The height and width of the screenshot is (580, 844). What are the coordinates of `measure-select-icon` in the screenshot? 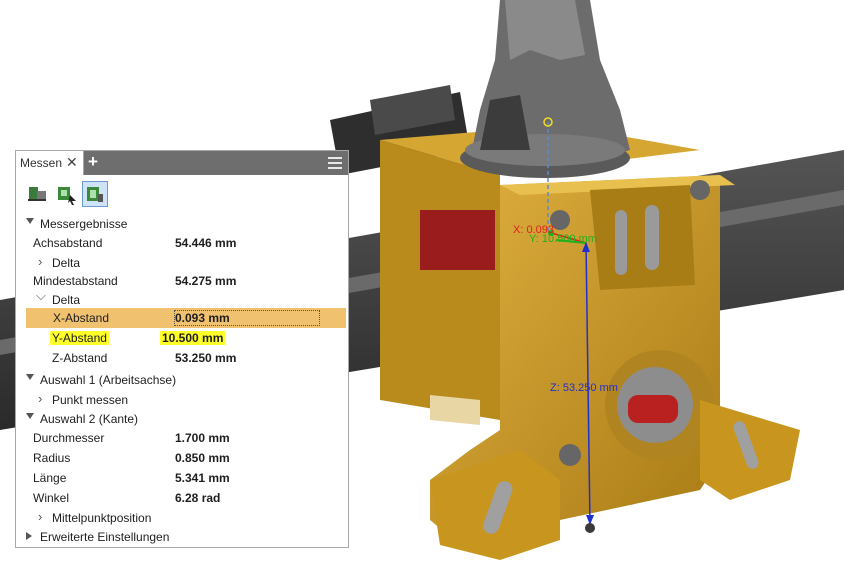 It's located at (66, 194).